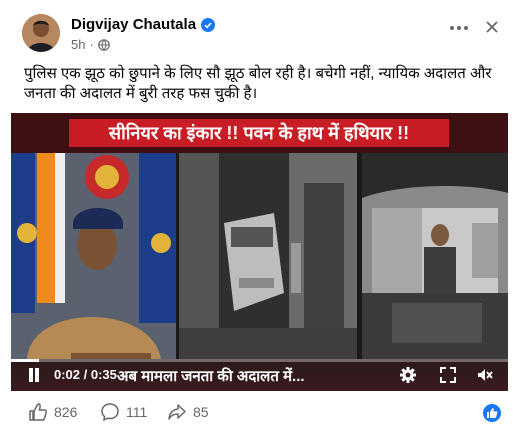 This screenshot has width=515, height=428. Describe the element at coordinates (66, 412) in the screenshot. I see `like-count: 826` at that location.